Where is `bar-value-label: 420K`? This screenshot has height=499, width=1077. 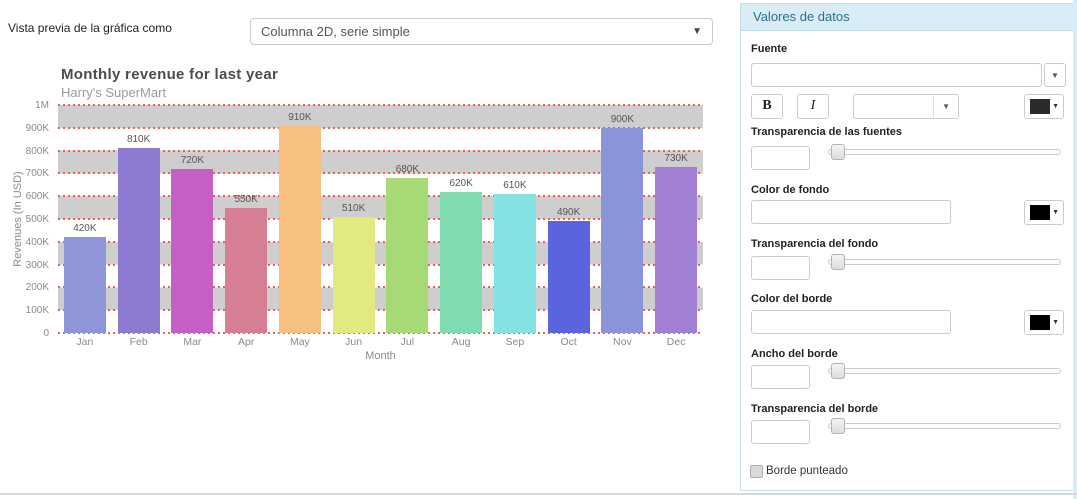
bar-value-label: 420K is located at coordinates (85, 229).